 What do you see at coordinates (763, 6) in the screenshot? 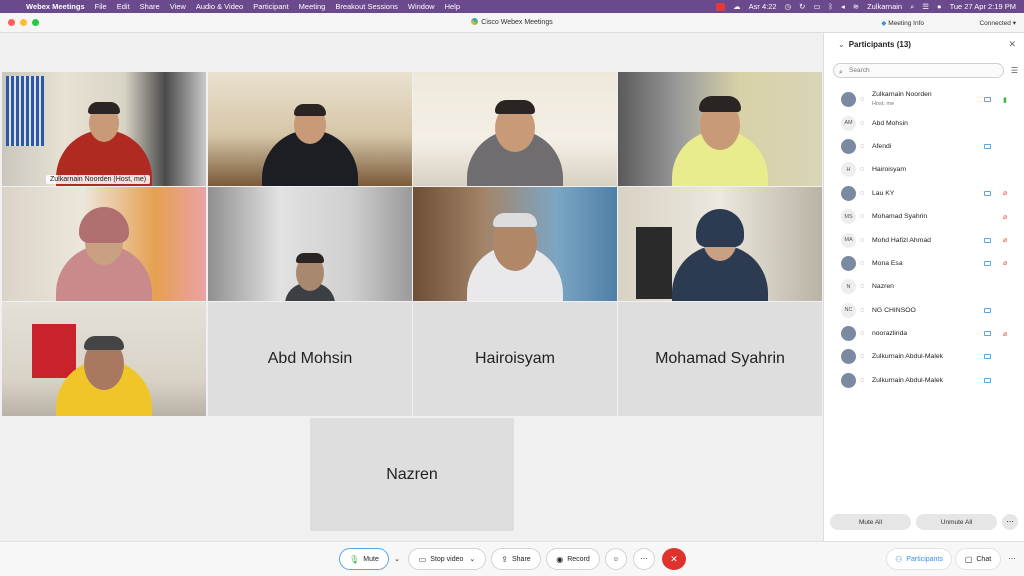
I see `prayer-time: Asr 4:22` at bounding box center [763, 6].